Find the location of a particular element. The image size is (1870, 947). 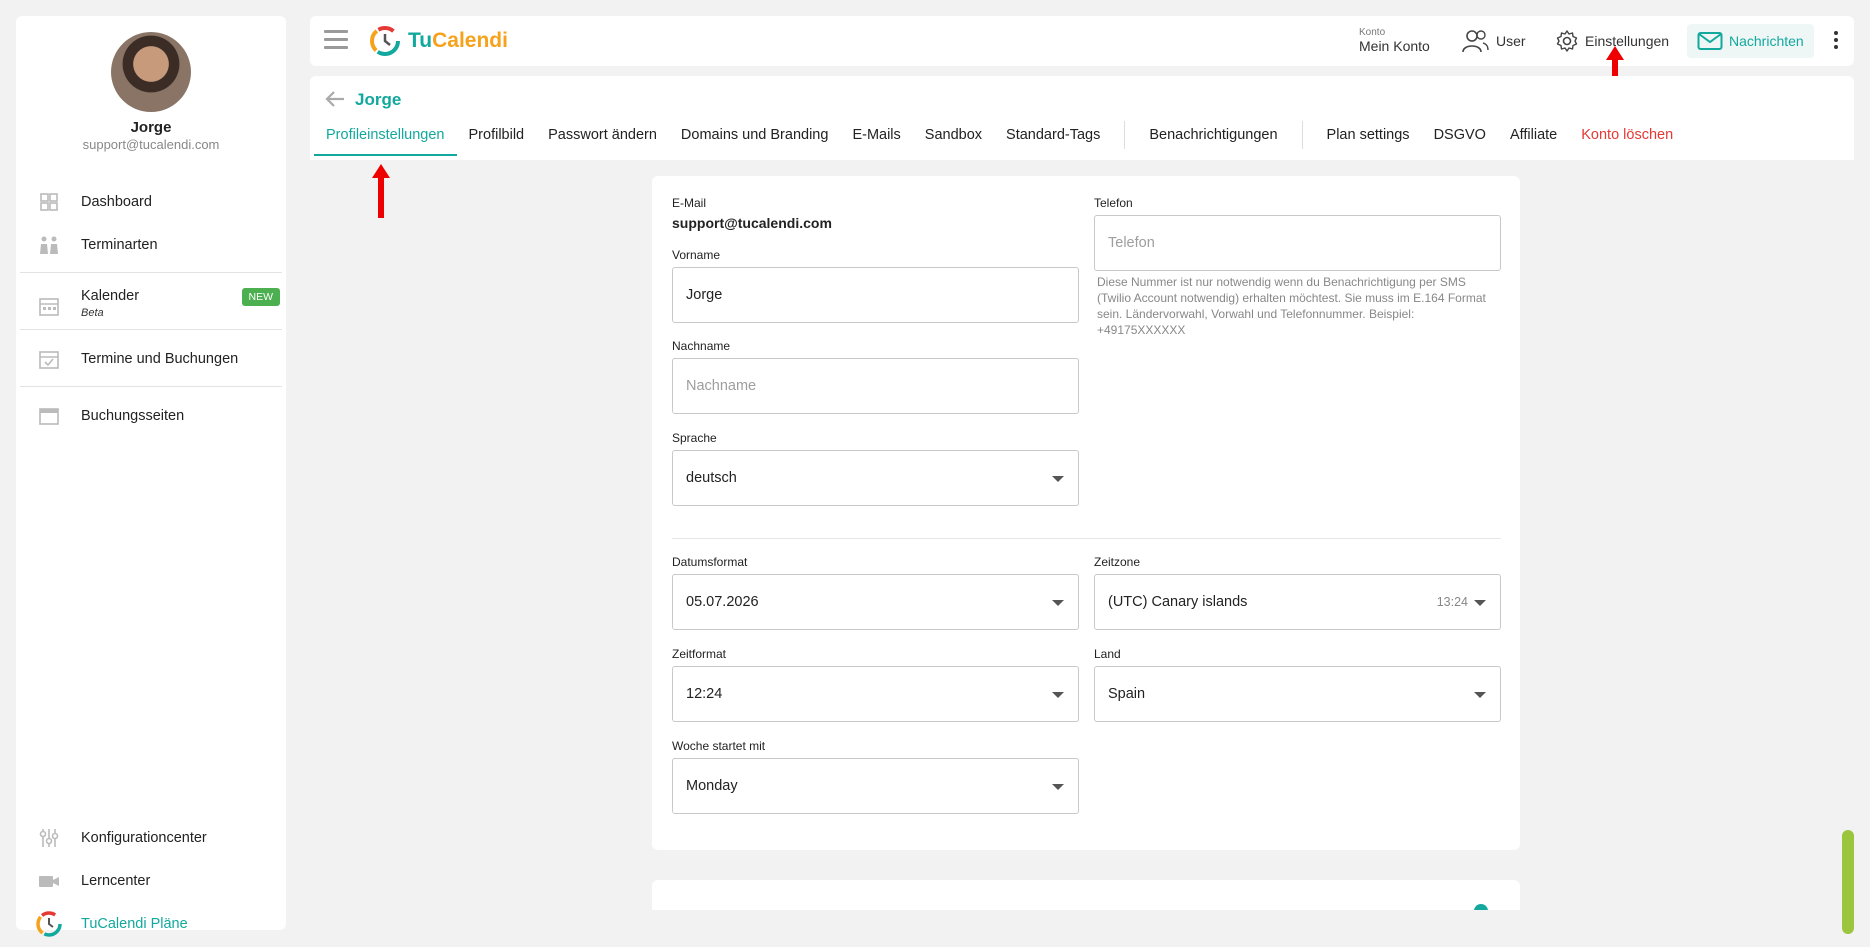

gear-icon is located at coordinates (1567, 41).